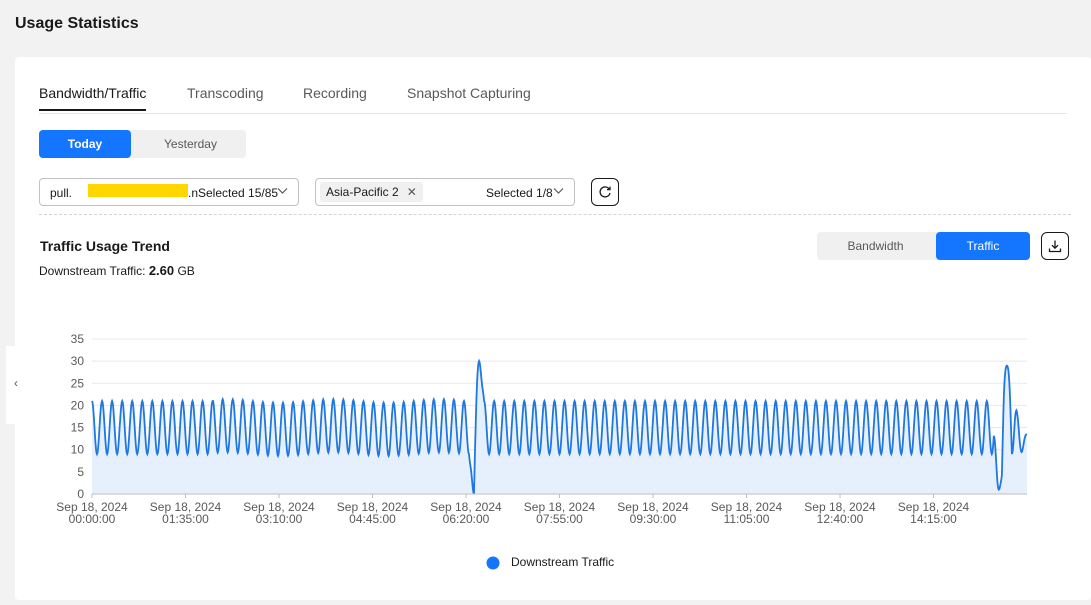 The image size is (1091, 605). Describe the element at coordinates (185, 519) in the screenshot. I see `x-tick-label: 01:35:00` at that location.